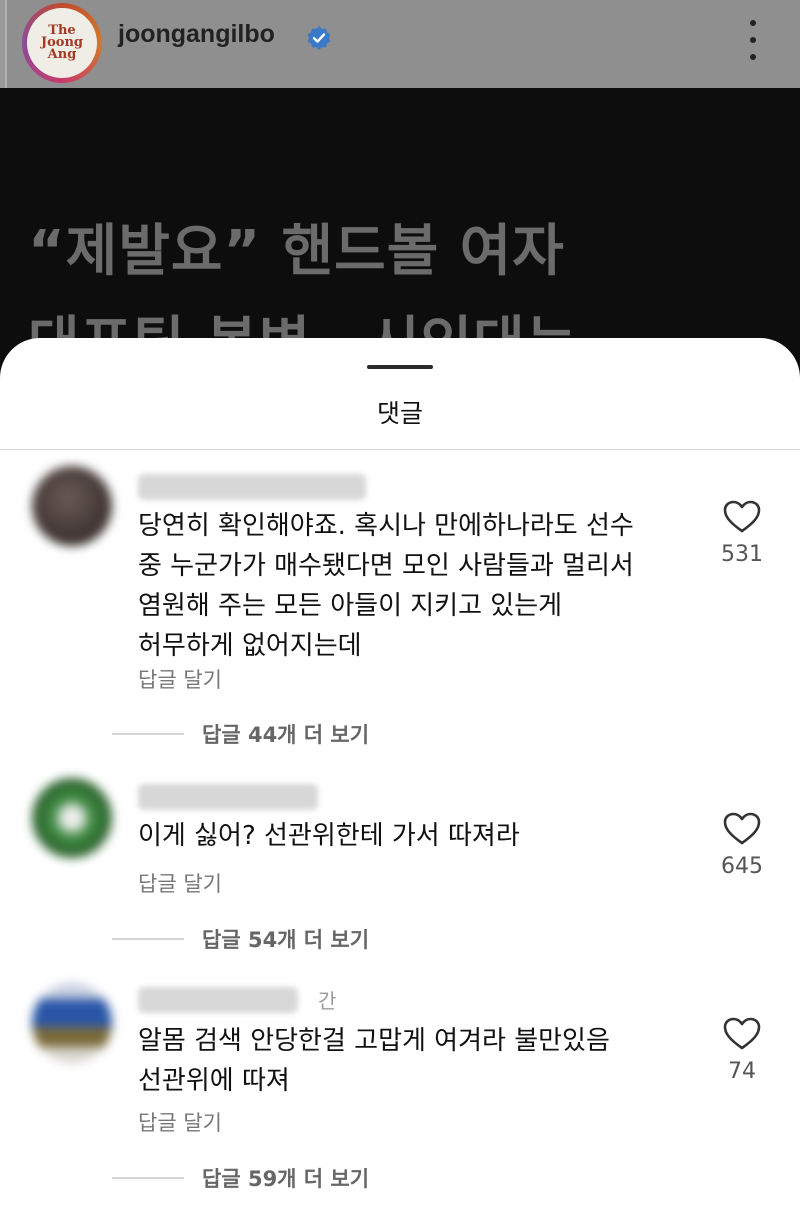  Describe the element at coordinates (196, 34) in the screenshot. I see `account-name: joongangilbo` at that location.